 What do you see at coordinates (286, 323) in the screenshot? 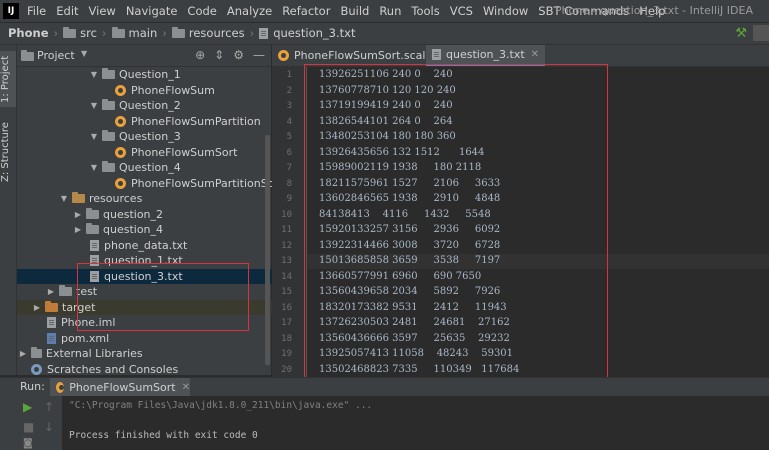
I see `line-number: 17` at bounding box center [286, 323].